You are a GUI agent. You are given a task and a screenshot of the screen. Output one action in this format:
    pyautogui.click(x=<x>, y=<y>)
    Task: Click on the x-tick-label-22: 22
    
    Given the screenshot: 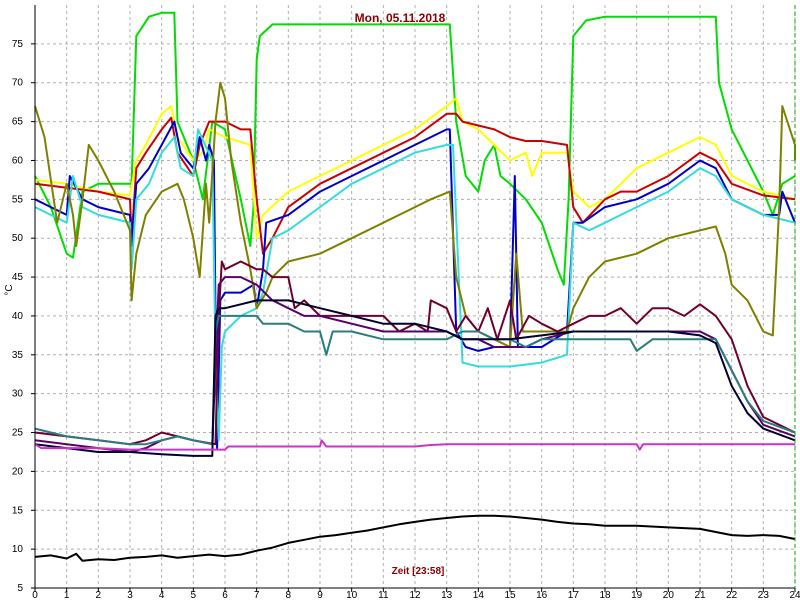 What is the action you would take?
    pyautogui.click(x=732, y=595)
    